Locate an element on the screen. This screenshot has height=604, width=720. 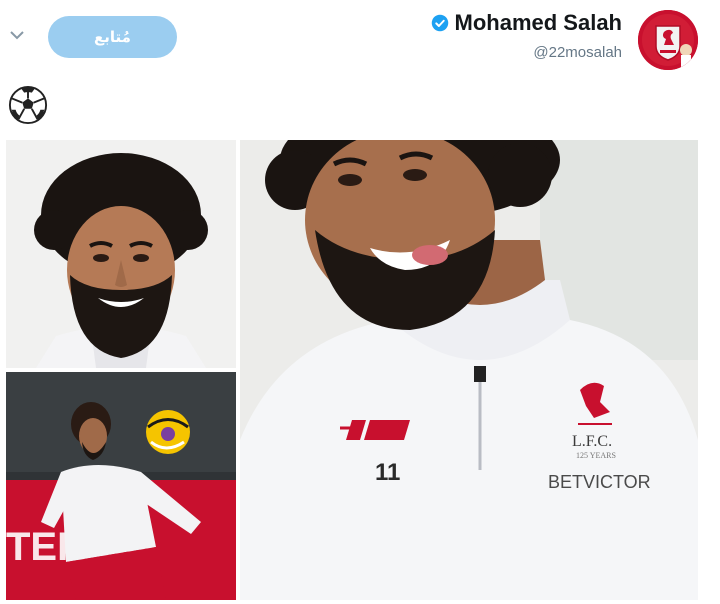
liverpool-crest-icon is located at coordinates (668, 40).